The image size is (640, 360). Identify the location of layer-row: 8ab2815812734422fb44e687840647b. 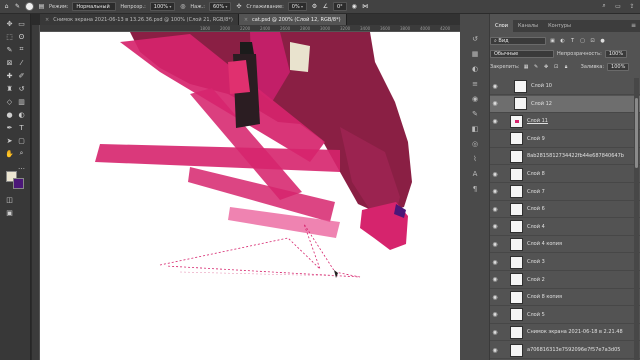
(565, 157).